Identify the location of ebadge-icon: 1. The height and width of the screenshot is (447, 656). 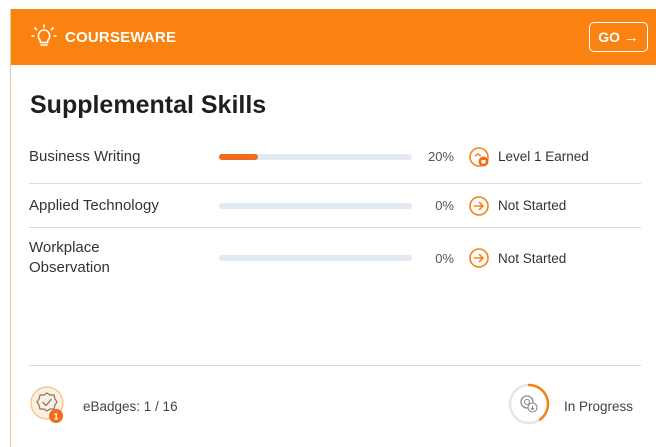
(47, 404).